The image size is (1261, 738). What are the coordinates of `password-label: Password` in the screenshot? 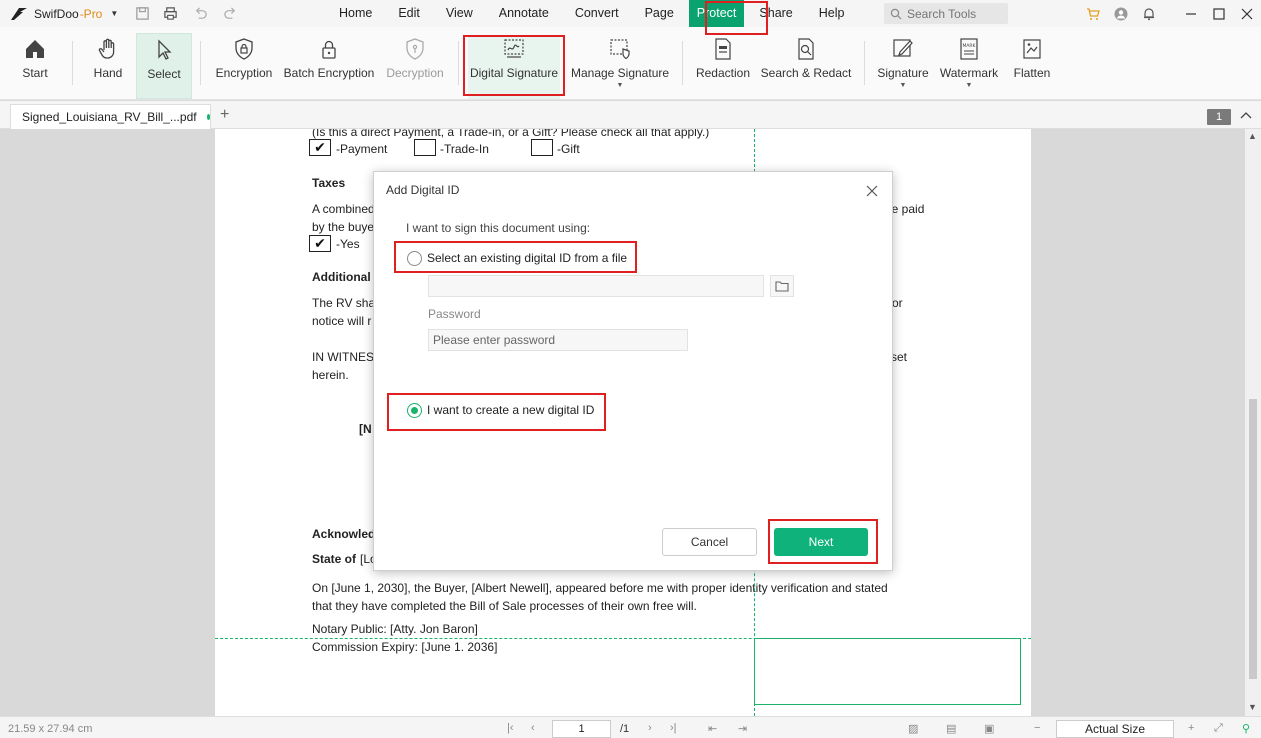 It's located at (454, 314).